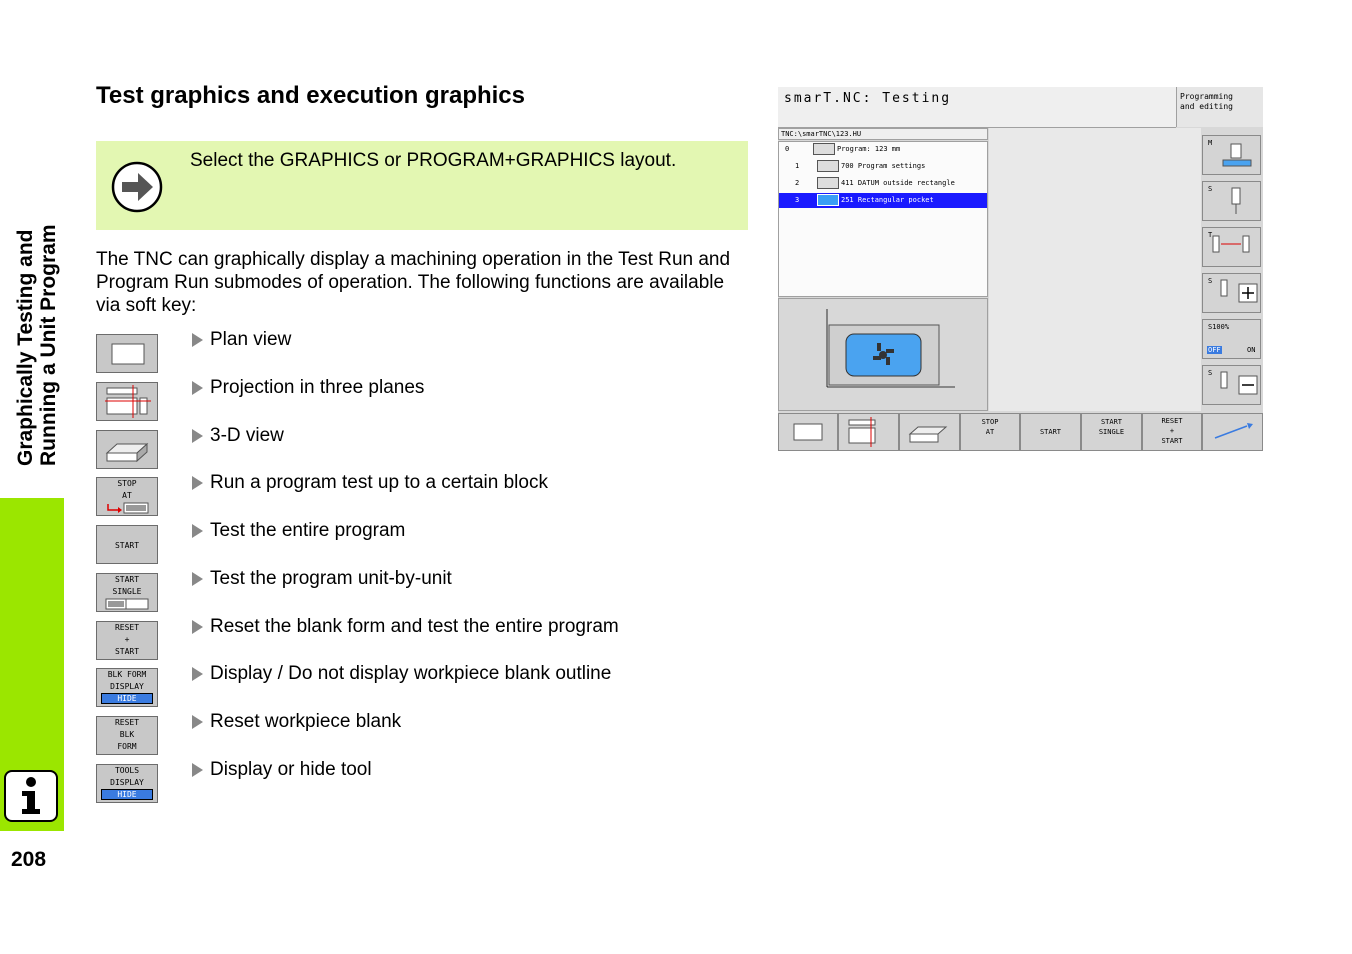 The height and width of the screenshot is (954, 1352). I want to click on hsk-start-single: START SINGLE, so click(1111, 432).